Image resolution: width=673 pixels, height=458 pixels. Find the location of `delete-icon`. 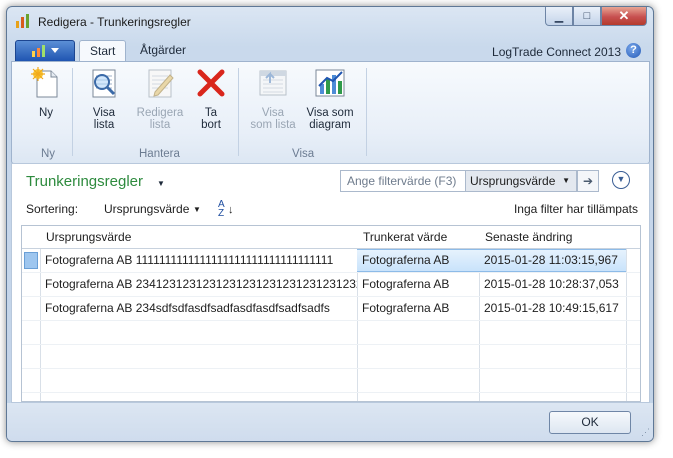

delete-icon is located at coordinates (211, 83).